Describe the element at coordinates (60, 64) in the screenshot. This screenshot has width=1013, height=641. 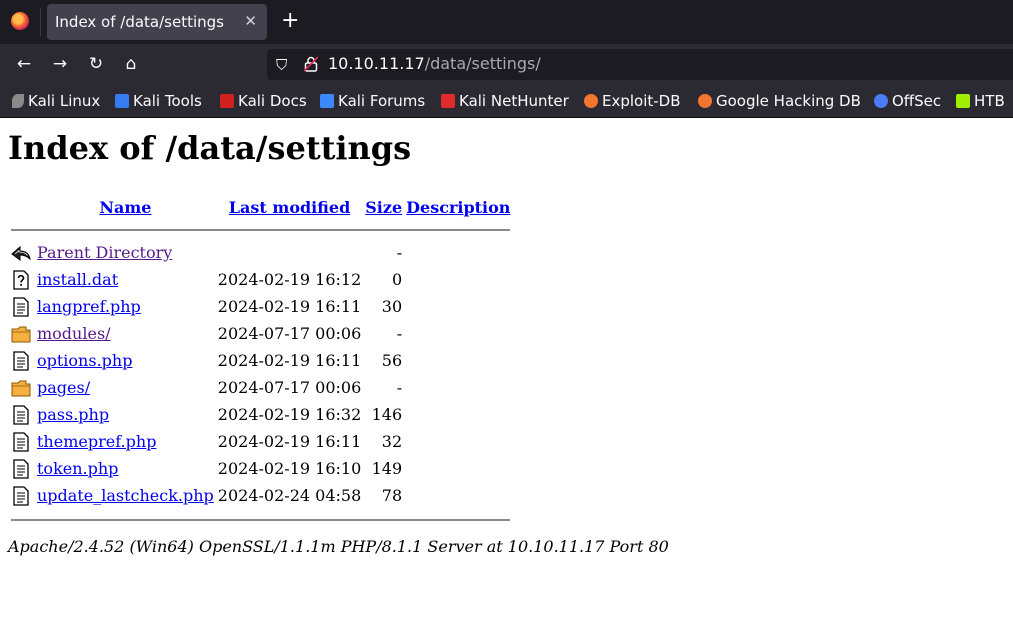
I see `forward-button: →` at that location.